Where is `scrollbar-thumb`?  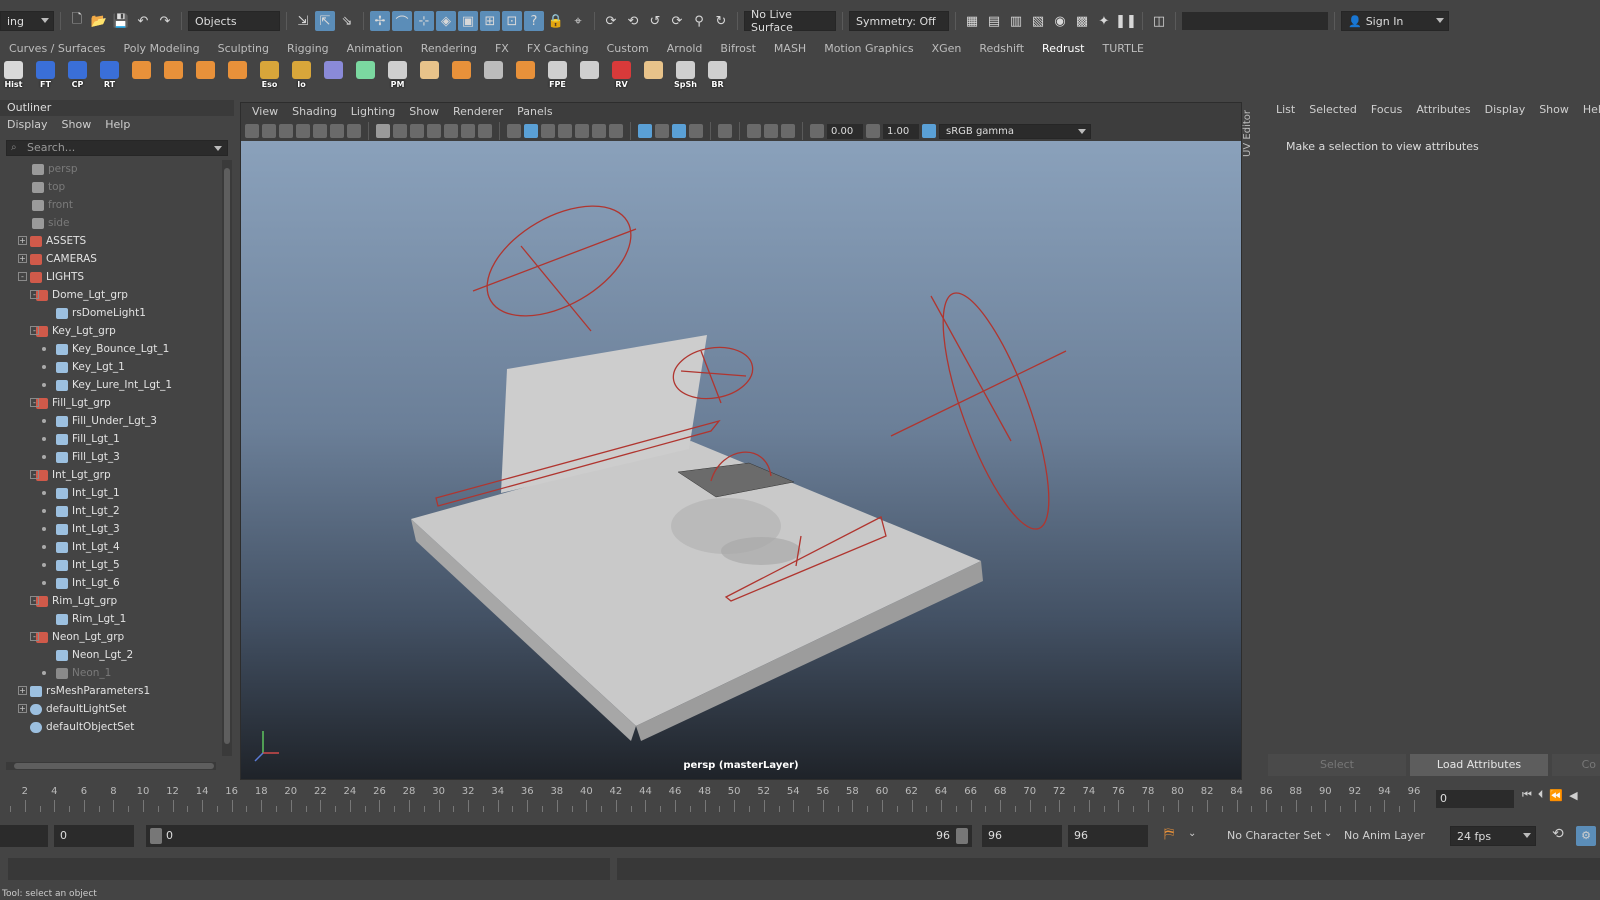 scrollbar-thumb is located at coordinates (227, 456).